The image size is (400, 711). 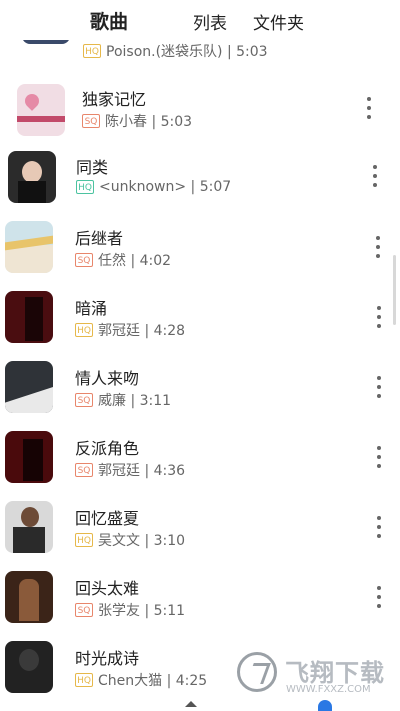 What do you see at coordinates (91, 308) in the screenshot?
I see `song-title: 暗涌` at bounding box center [91, 308].